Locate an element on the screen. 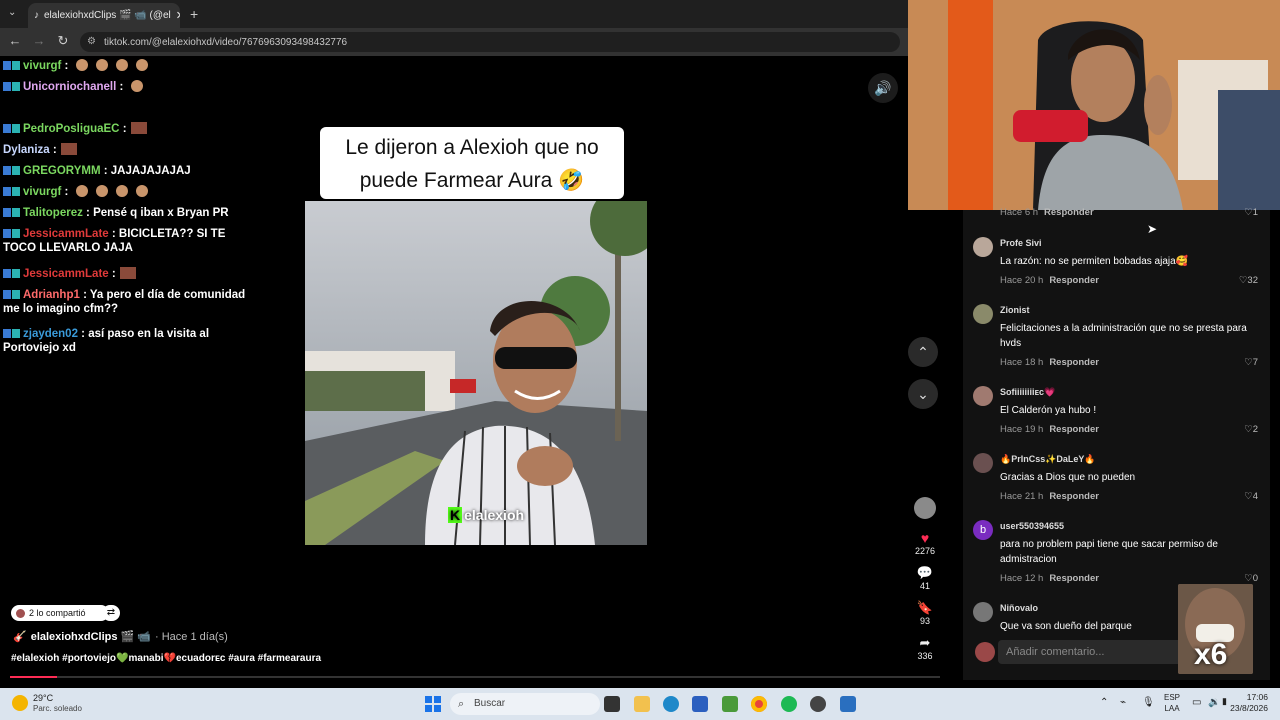 The width and height of the screenshot is (1280, 720). chrome-icon is located at coordinates (759, 704).